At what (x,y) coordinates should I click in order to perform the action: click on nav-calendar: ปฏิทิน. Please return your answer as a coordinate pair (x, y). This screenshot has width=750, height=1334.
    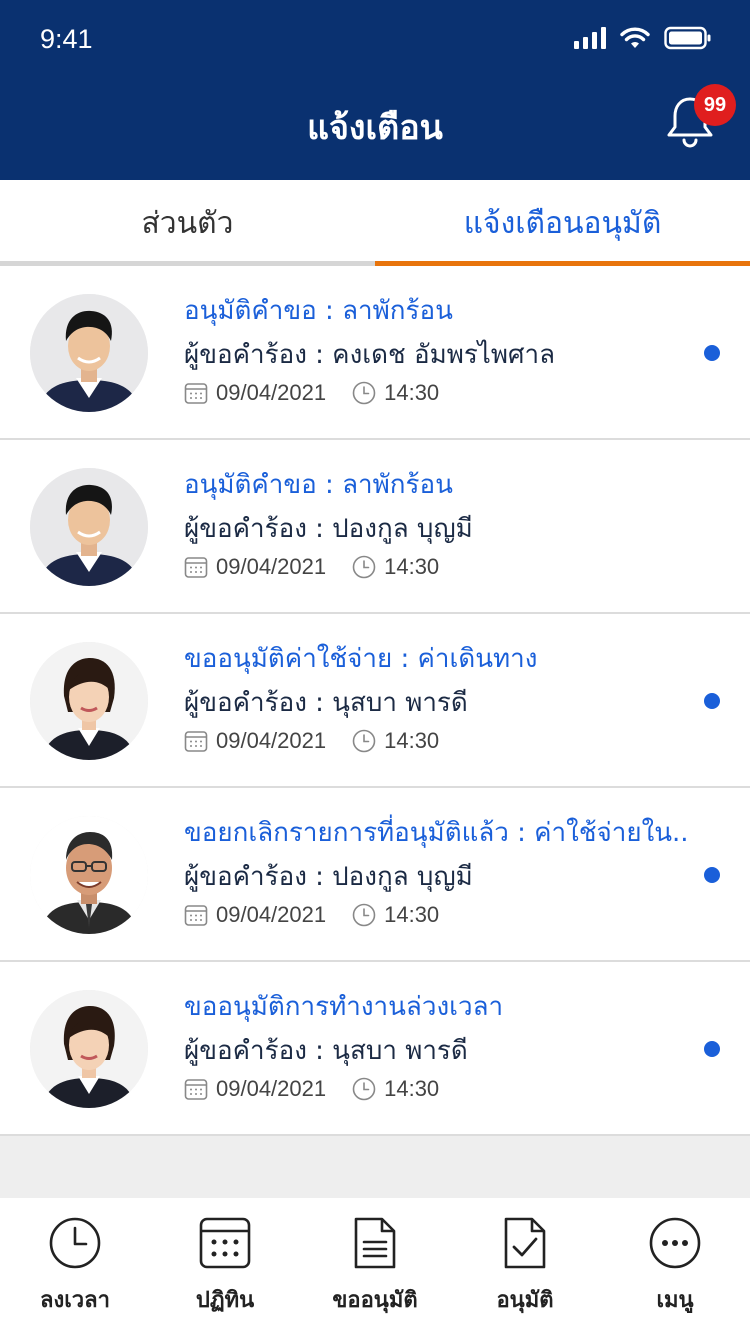
    Looking at the image, I should click on (225, 1266).